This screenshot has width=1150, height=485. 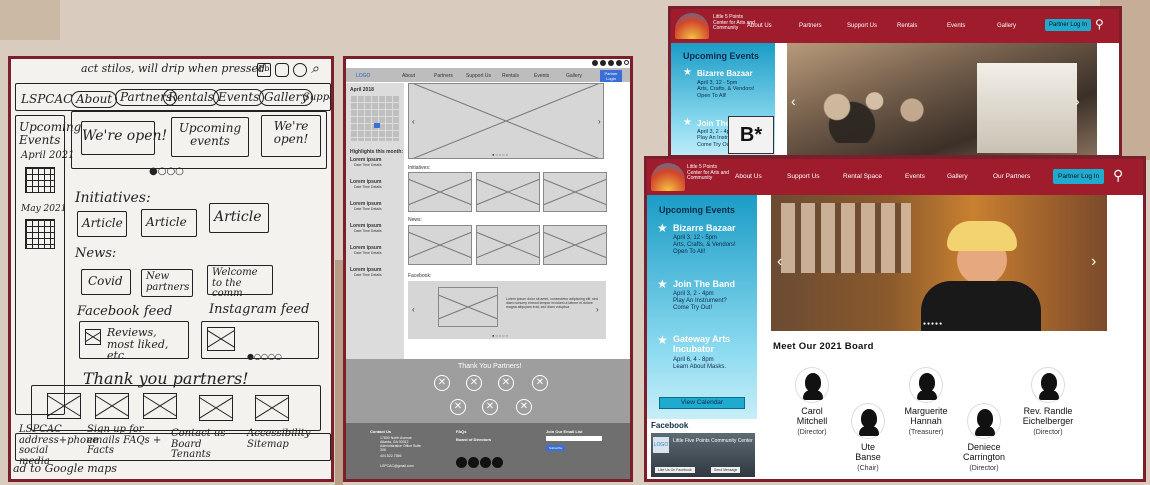 I want to click on wire-fb-prev: ‹, so click(x=413, y=309).